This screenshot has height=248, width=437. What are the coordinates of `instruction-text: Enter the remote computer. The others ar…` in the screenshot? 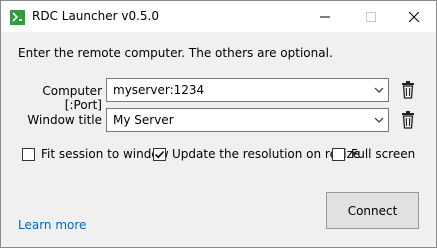 It's located at (175, 53).